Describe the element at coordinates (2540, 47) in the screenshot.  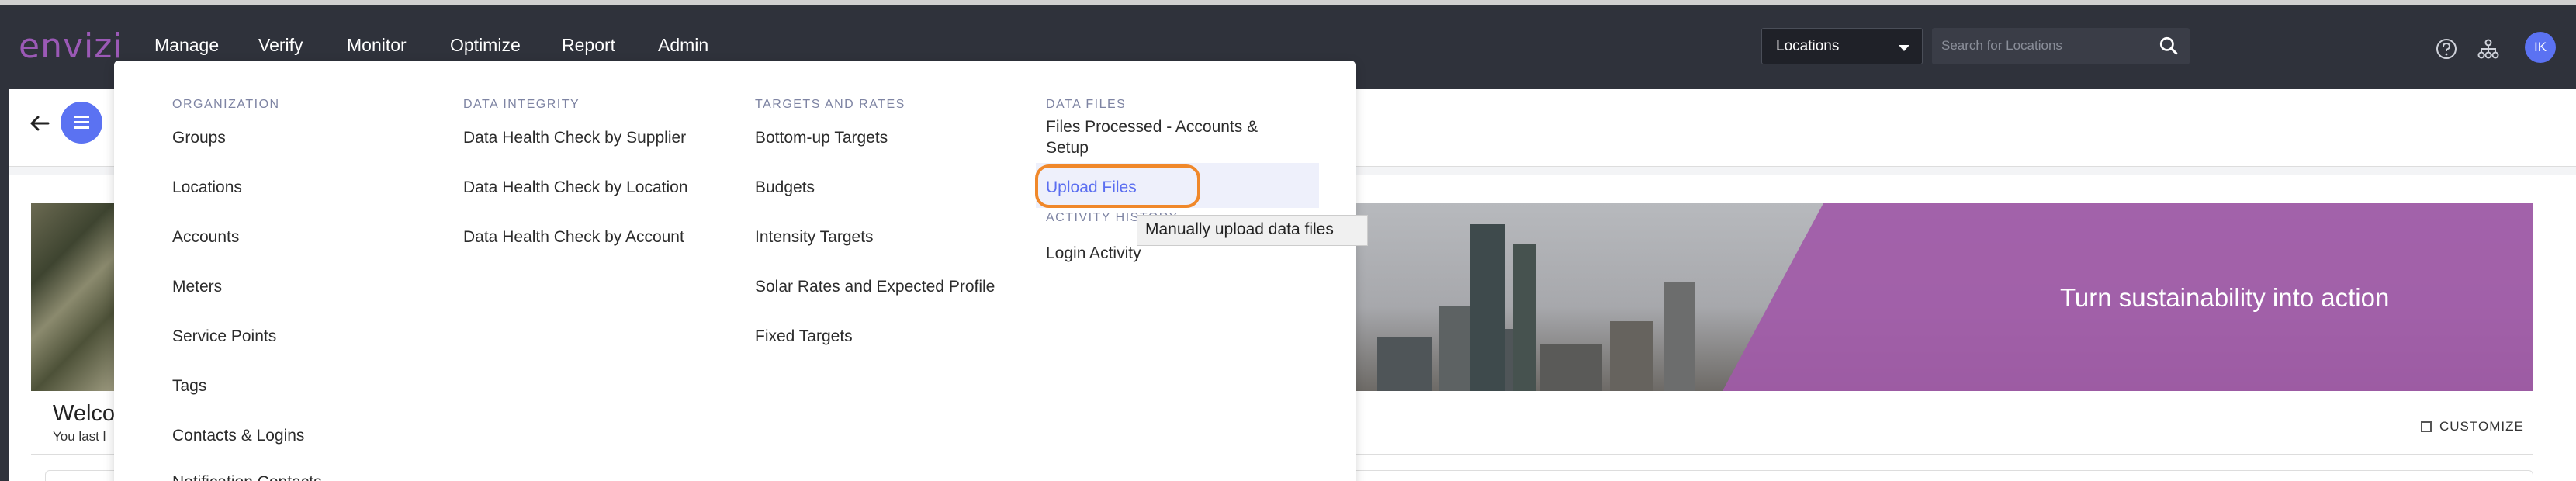
I see `user-avatar: IK` at that location.